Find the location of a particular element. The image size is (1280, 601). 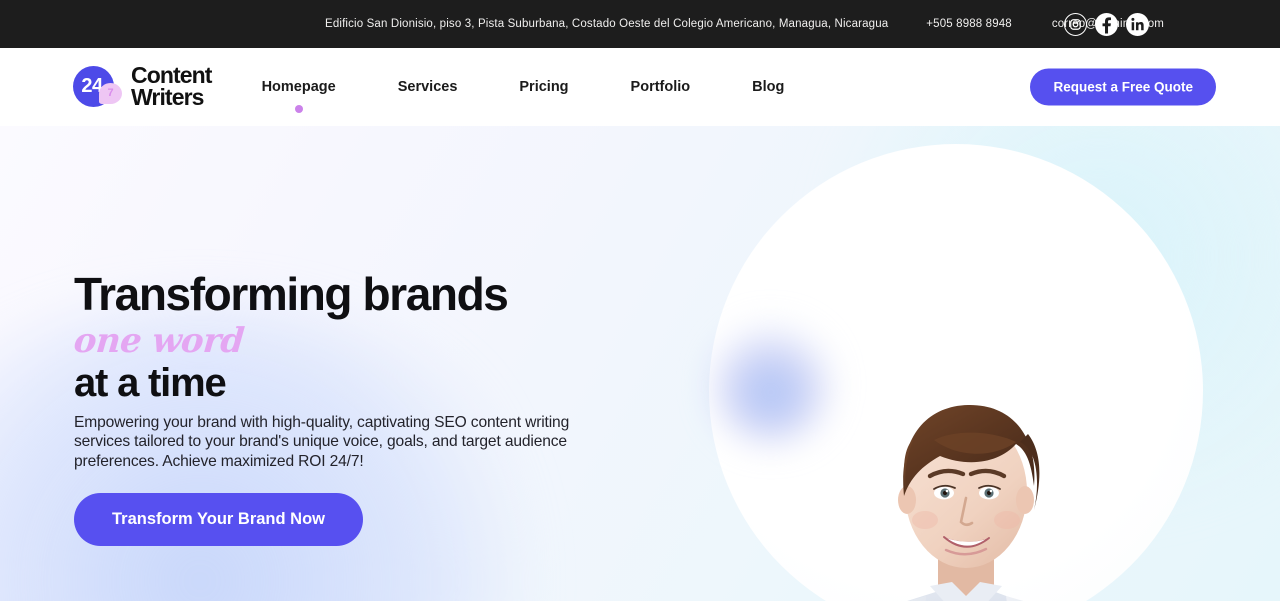

nav-item-portfolio: Portfolio is located at coordinates (661, 87).